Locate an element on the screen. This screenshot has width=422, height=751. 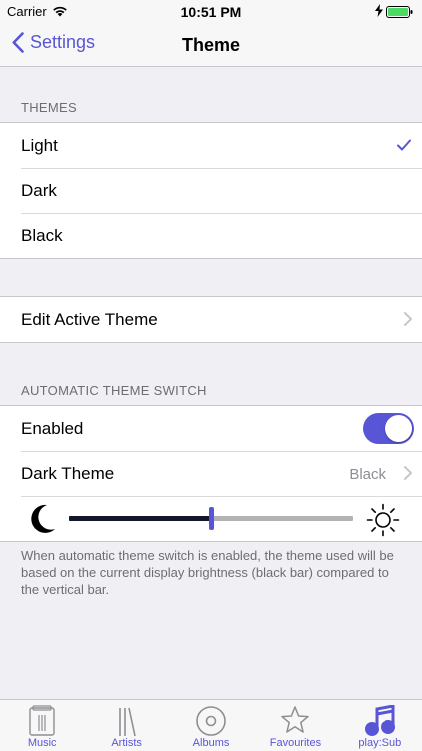
themes-section-header: THEMES is located at coordinates (49, 107).